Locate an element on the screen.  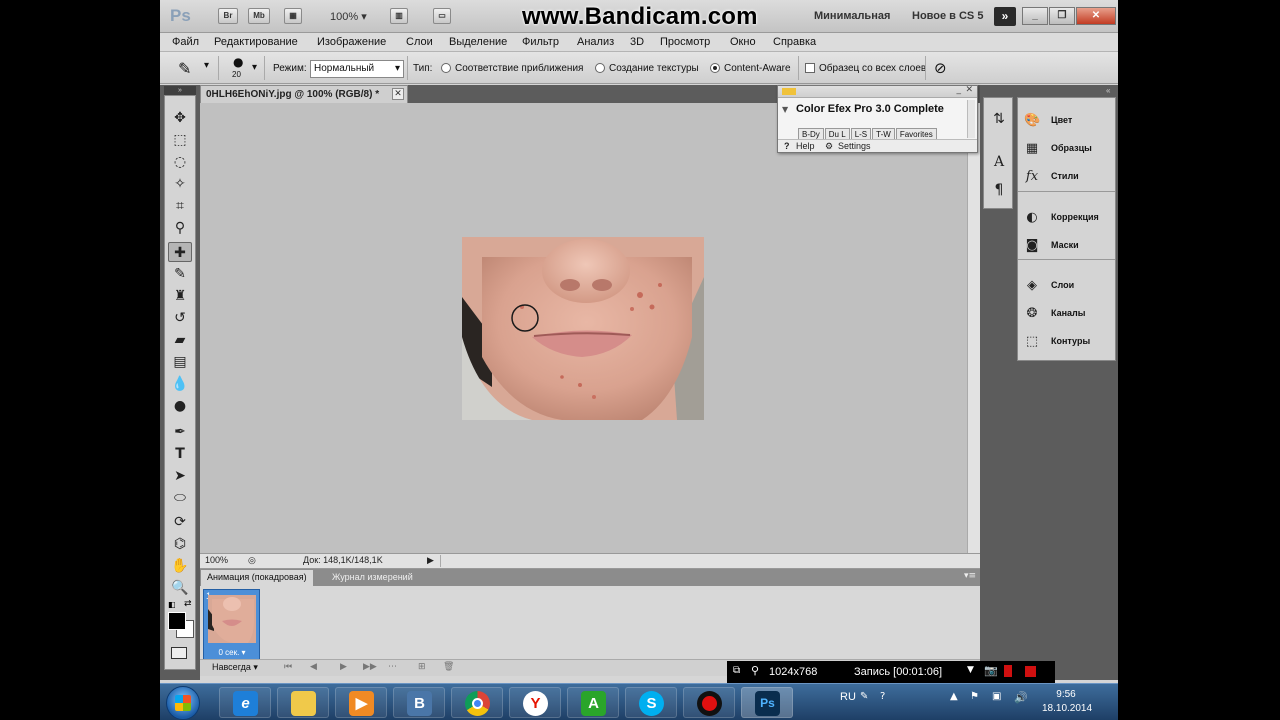
spot-healing-brush-icon: ✎ is located at coordinates (184, 68).